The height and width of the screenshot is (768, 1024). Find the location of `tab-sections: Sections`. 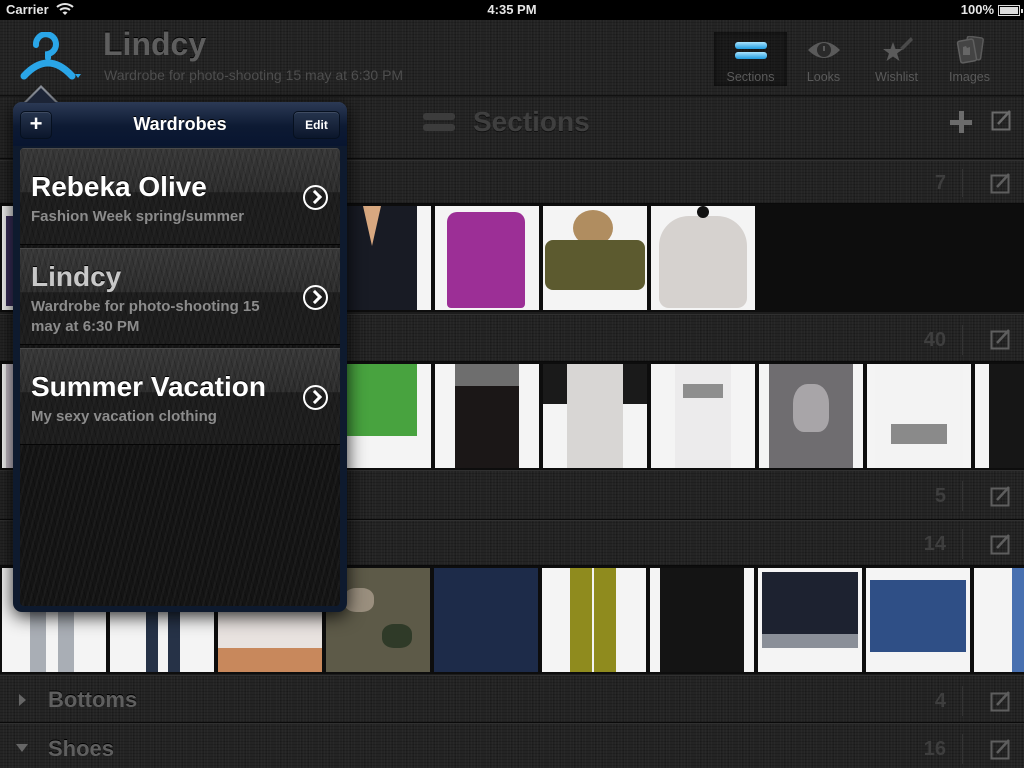

tab-sections: Sections is located at coordinates (750, 59).